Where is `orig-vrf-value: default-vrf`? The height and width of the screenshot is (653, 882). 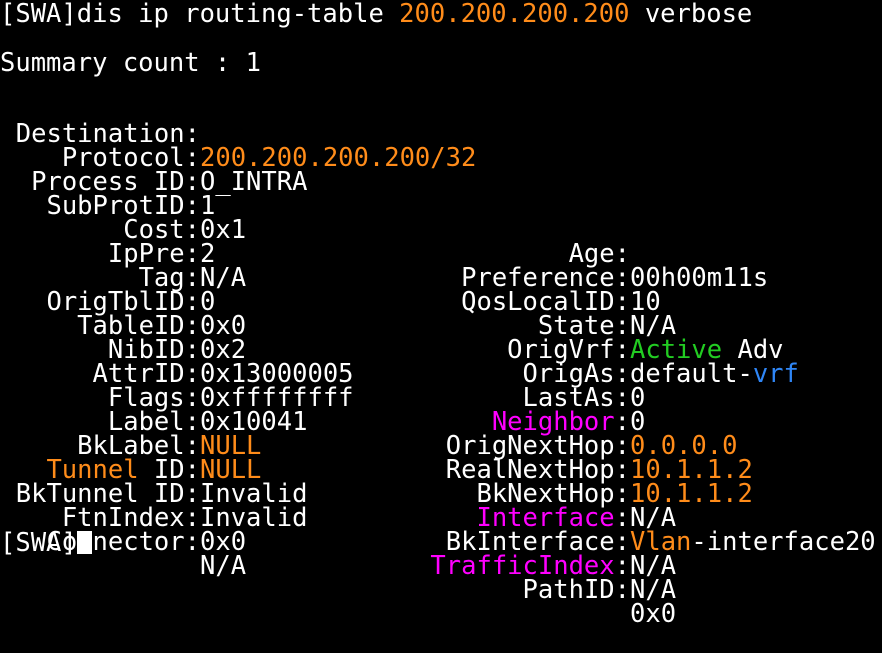 orig-vrf-value: default-vrf is located at coordinates (714, 374).